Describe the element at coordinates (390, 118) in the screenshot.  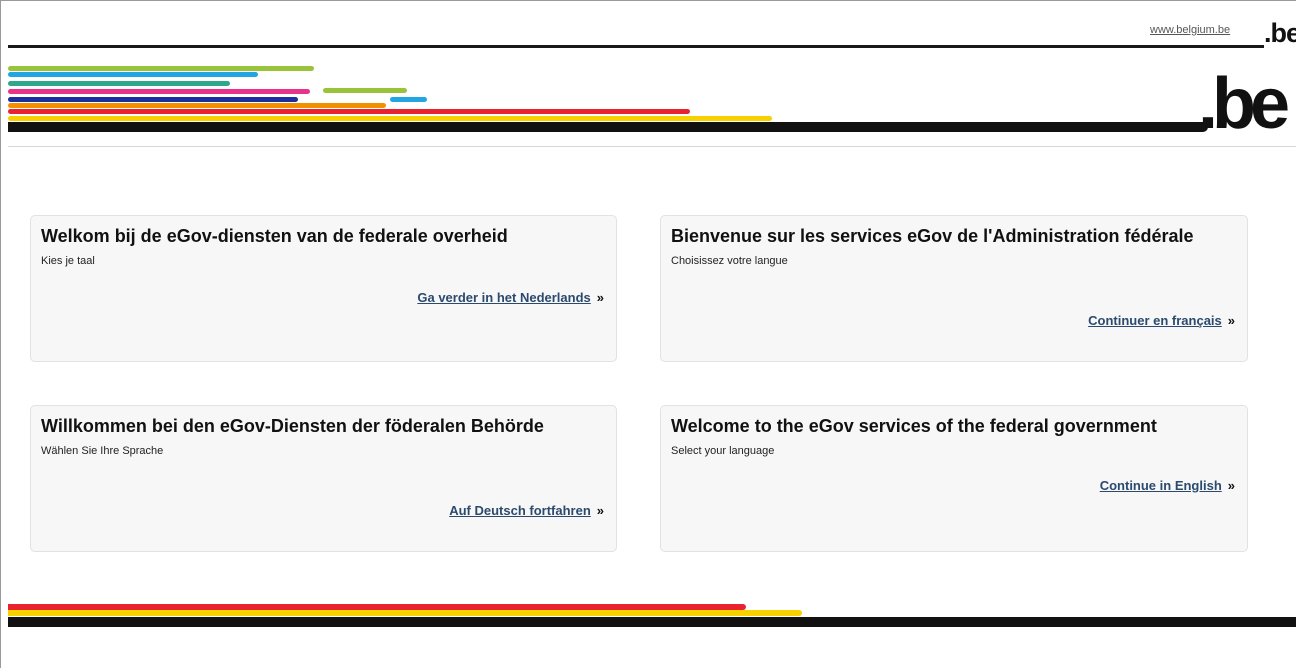
I see `stripe-yellow` at that location.